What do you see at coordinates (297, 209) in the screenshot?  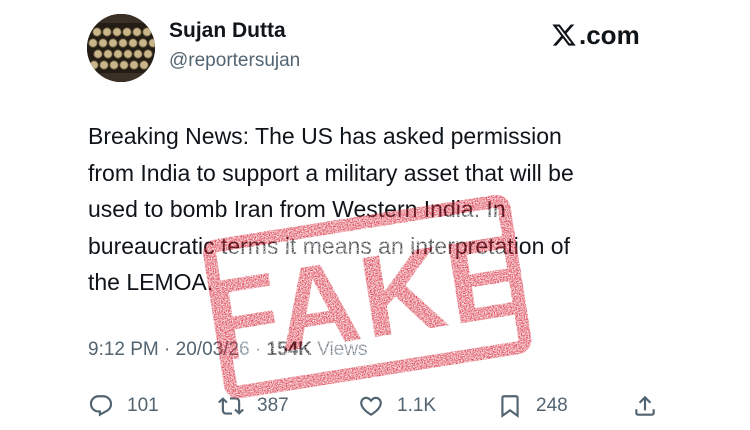 I see `tweet-line: used to bomb Iran from Western India. In` at bounding box center [297, 209].